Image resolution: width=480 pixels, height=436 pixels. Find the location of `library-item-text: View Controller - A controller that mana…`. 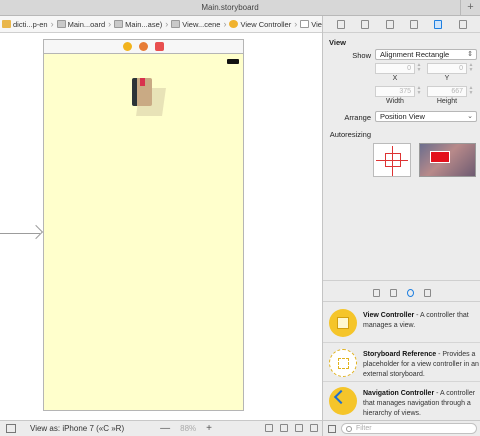

library-item-text: View Controller - A controller that mana… is located at coordinates (421, 321).